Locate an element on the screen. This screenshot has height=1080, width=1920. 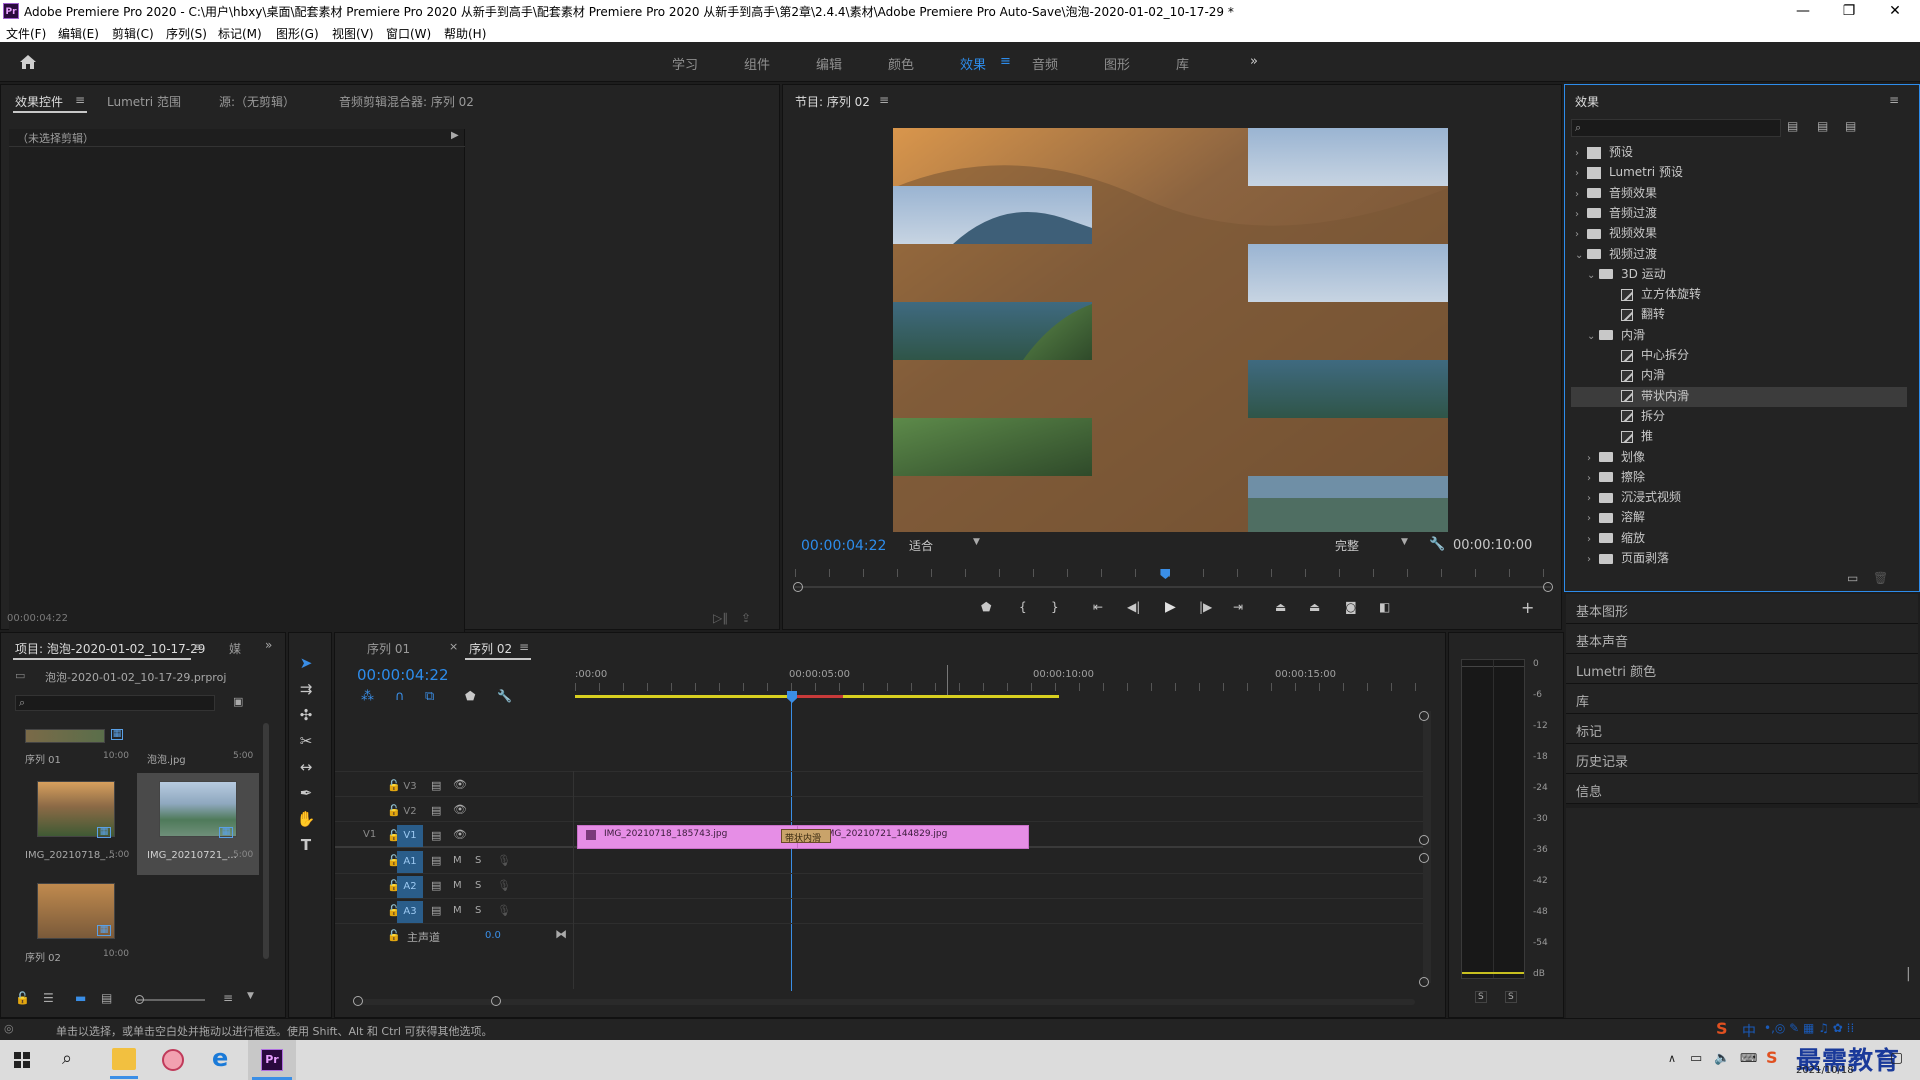
lock-icon: 🔓 is located at coordinates (394, 935).